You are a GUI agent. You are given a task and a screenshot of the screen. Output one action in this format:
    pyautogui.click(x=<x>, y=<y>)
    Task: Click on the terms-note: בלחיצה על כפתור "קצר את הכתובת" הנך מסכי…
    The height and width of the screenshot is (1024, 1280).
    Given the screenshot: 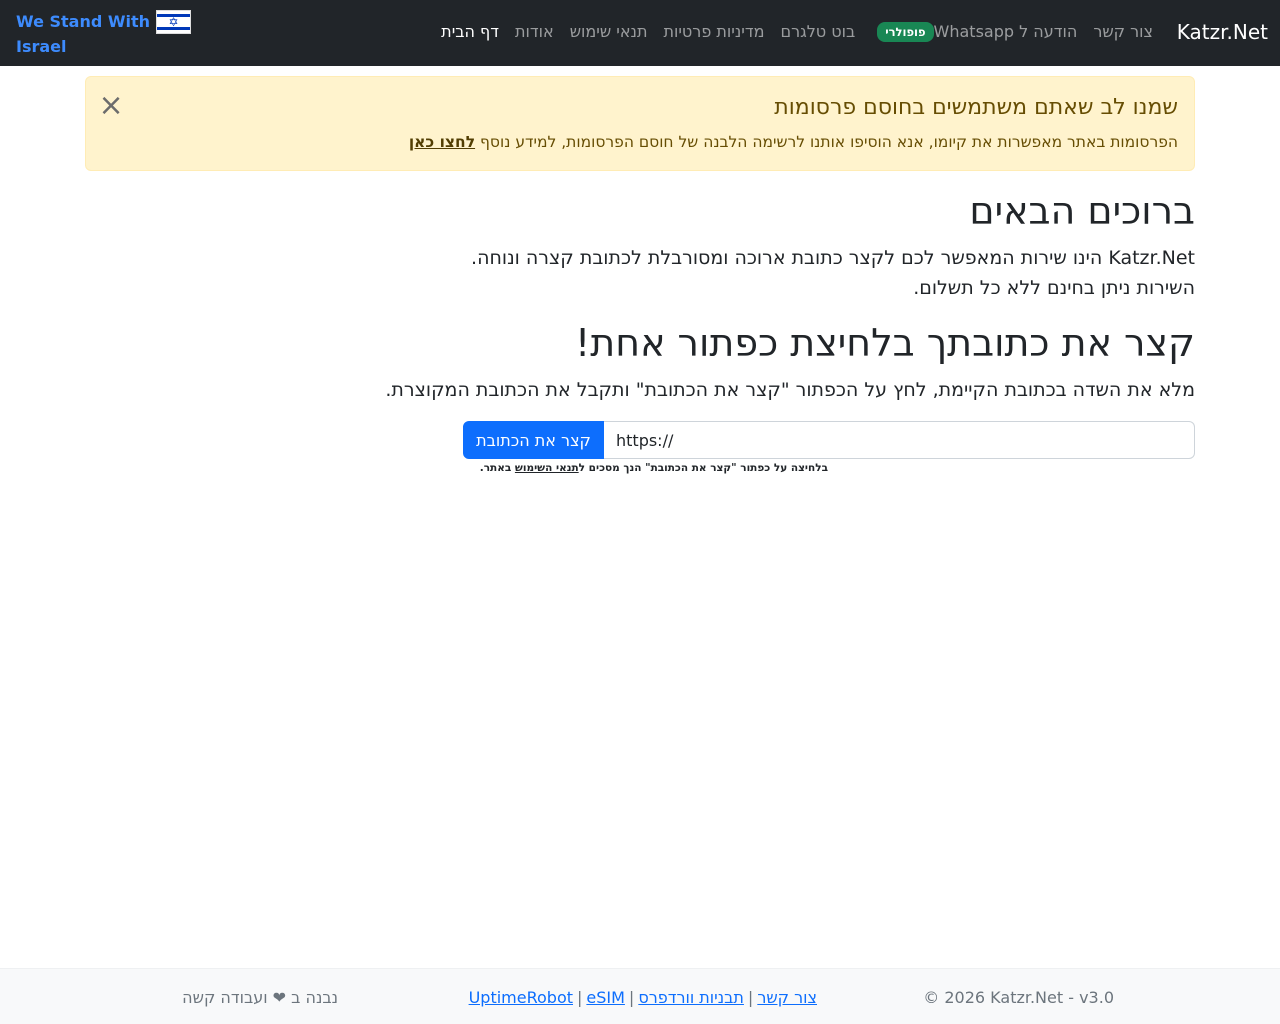 What is the action you would take?
    pyautogui.click(x=654, y=468)
    